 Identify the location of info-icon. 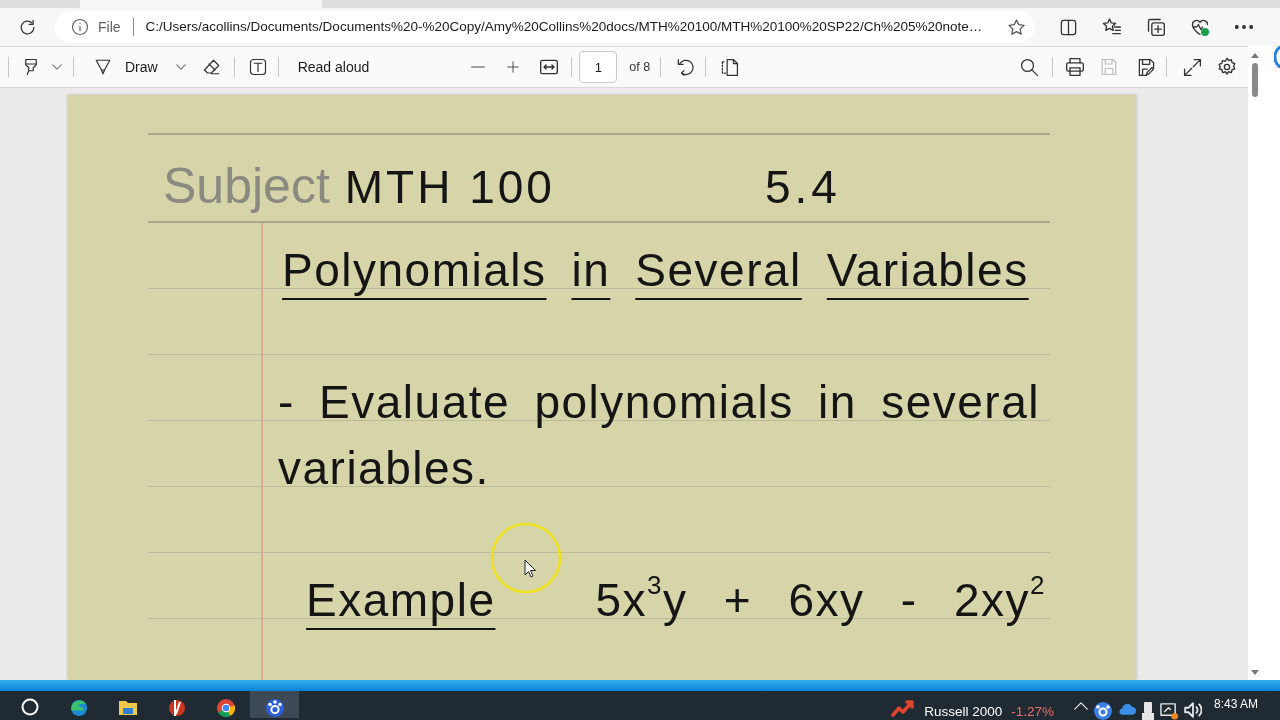
(80, 27).